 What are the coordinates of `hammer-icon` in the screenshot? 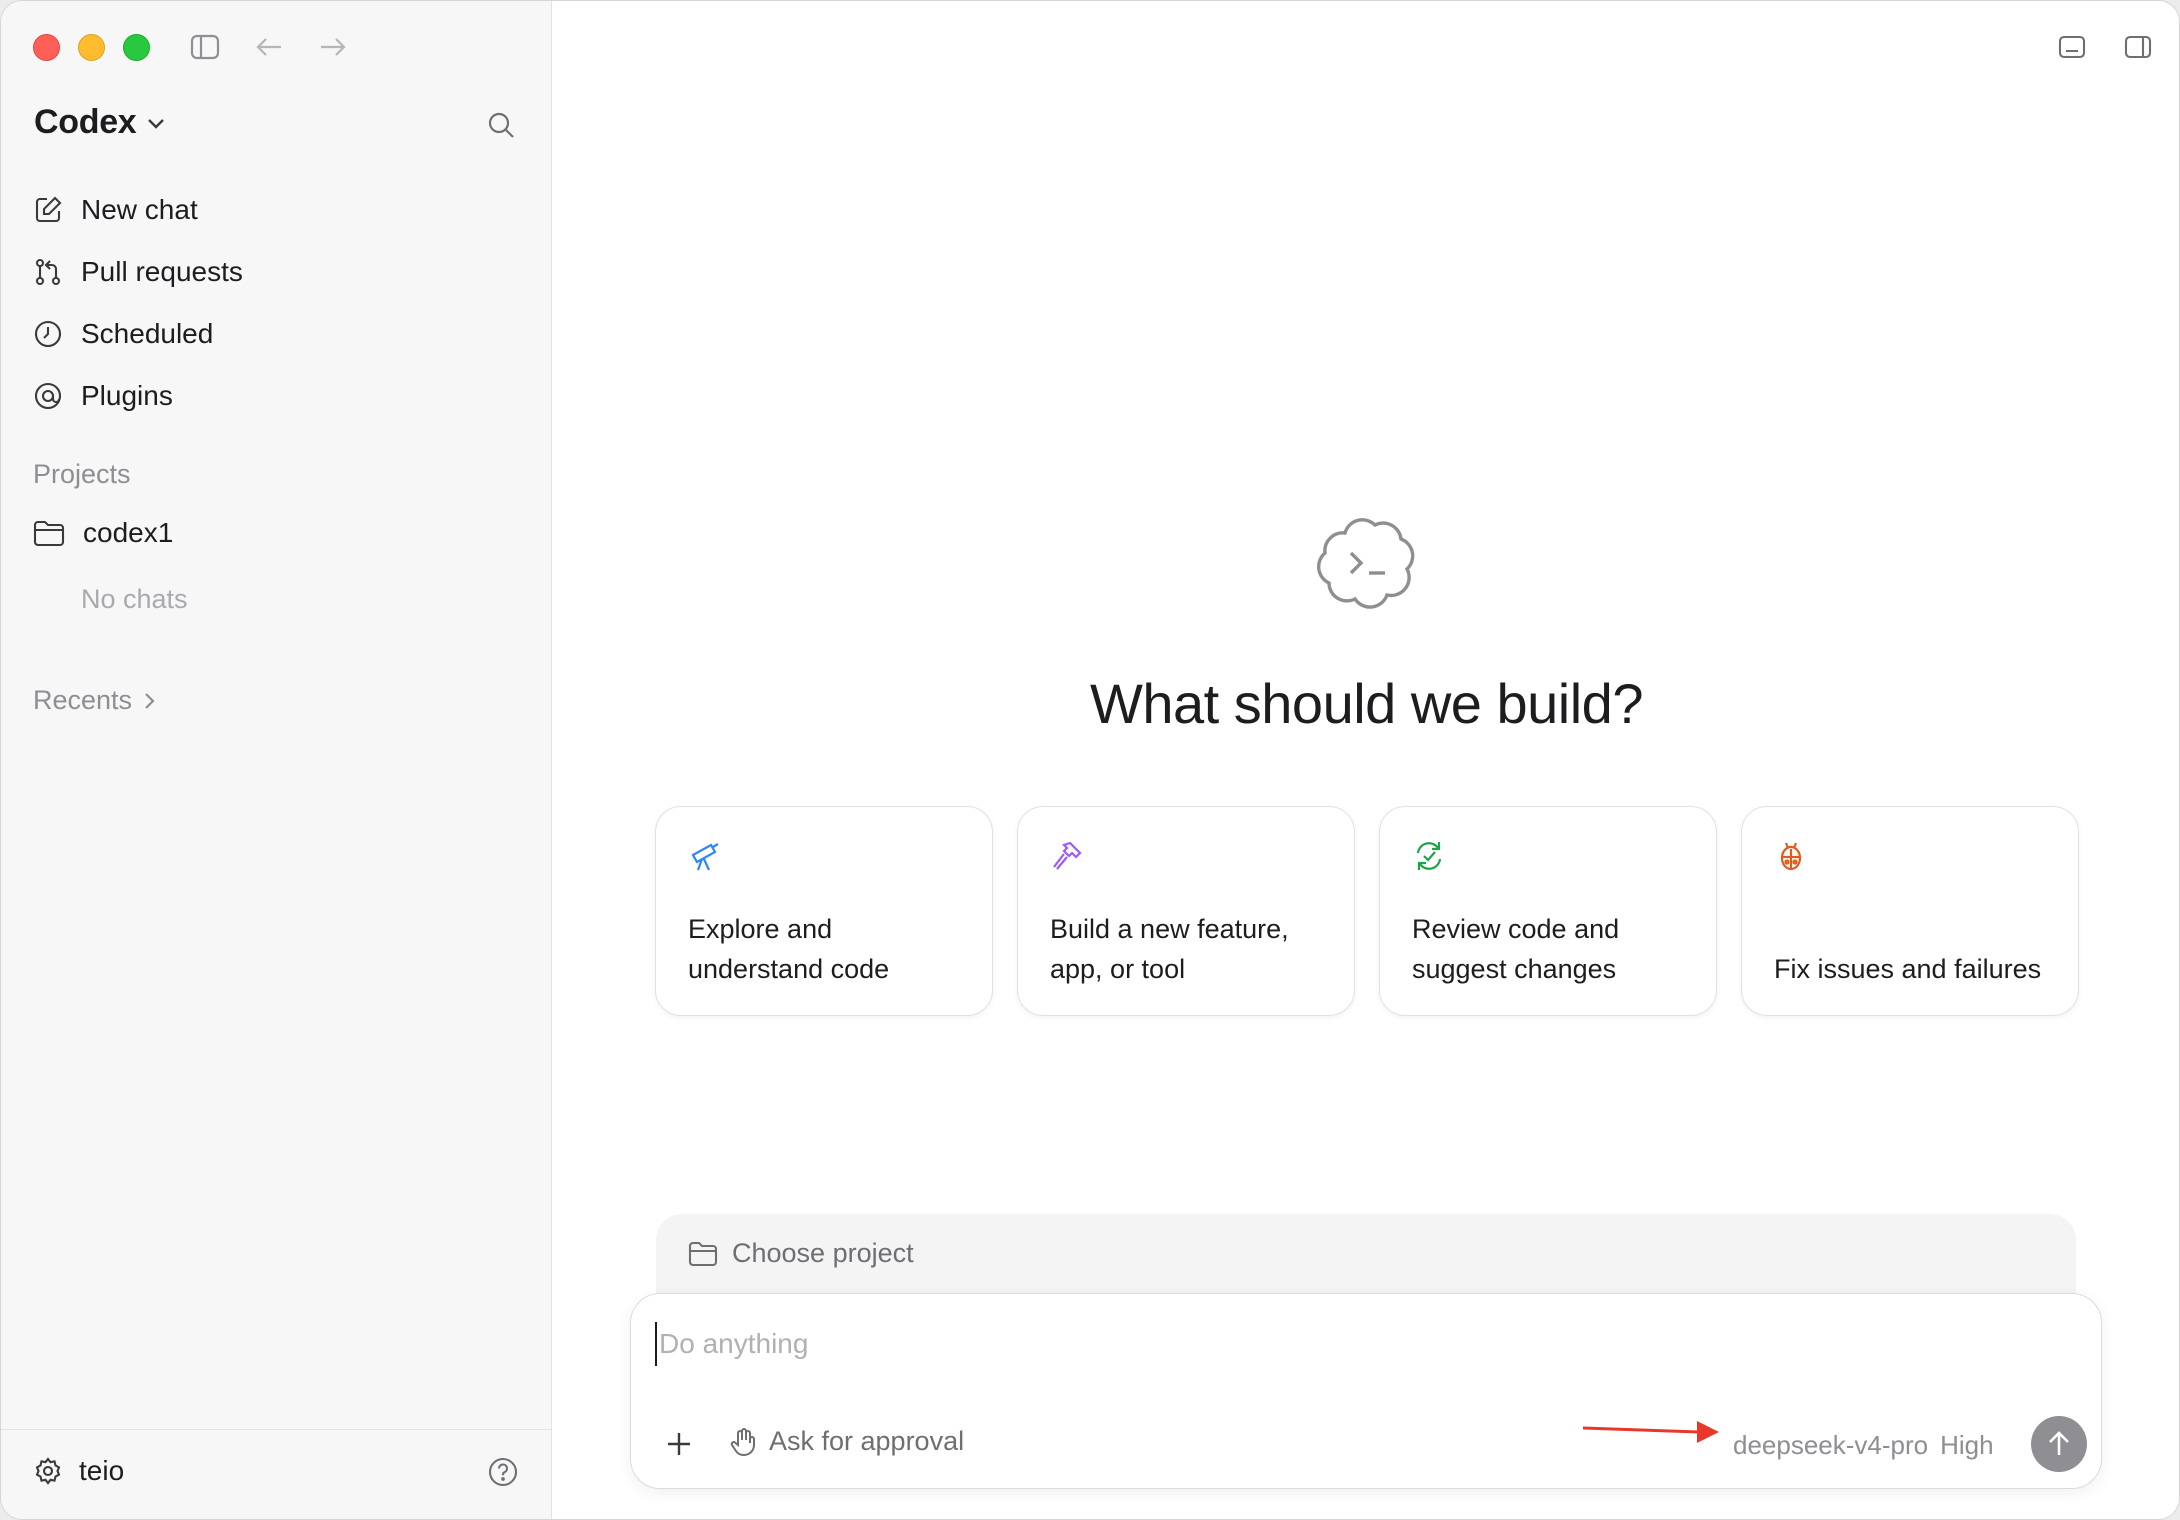 It's located at (1067, 856).